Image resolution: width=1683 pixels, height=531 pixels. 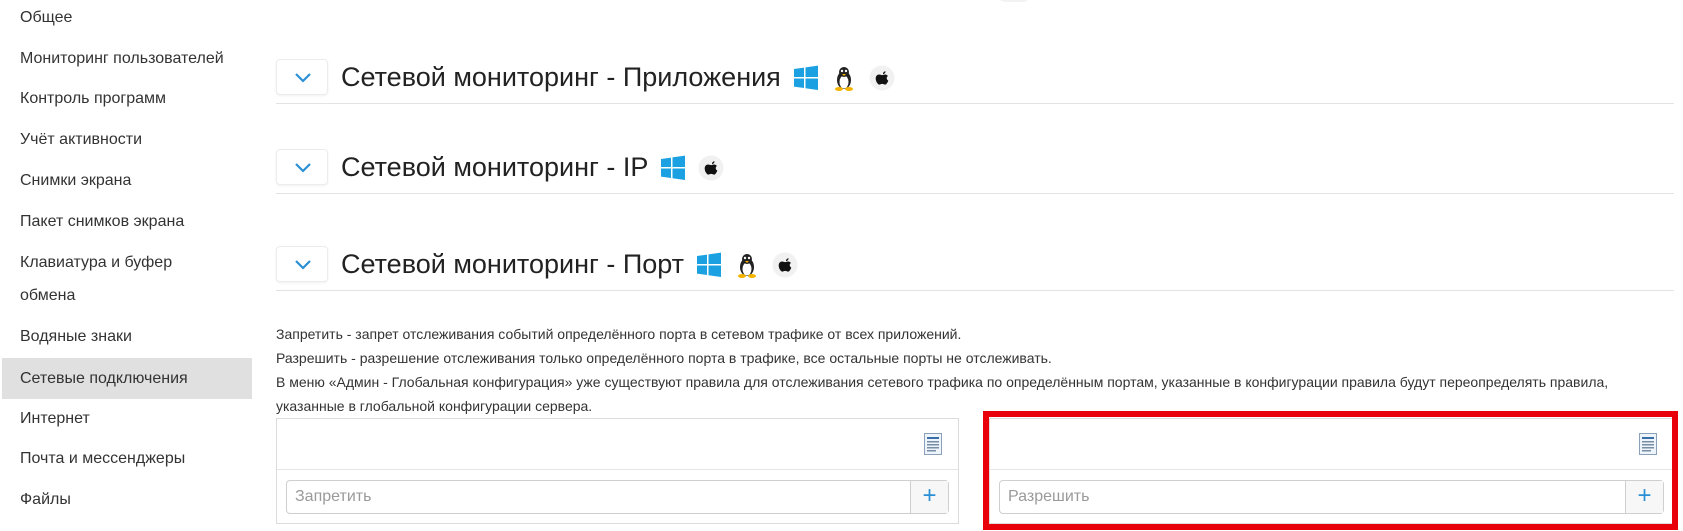 I want to click on allow-port-input, so click(x=1310, y=497).